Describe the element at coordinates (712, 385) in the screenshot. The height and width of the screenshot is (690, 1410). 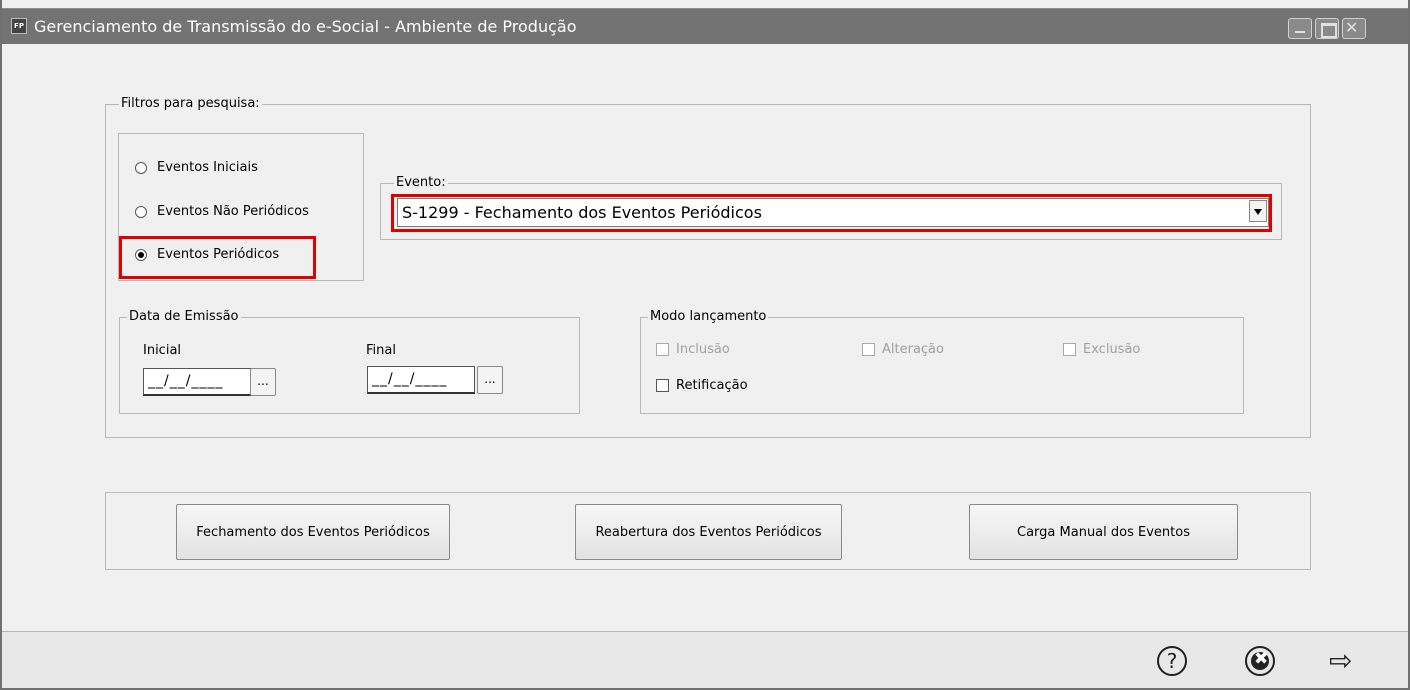
I see `checkbox-label: Retificação` at that location.